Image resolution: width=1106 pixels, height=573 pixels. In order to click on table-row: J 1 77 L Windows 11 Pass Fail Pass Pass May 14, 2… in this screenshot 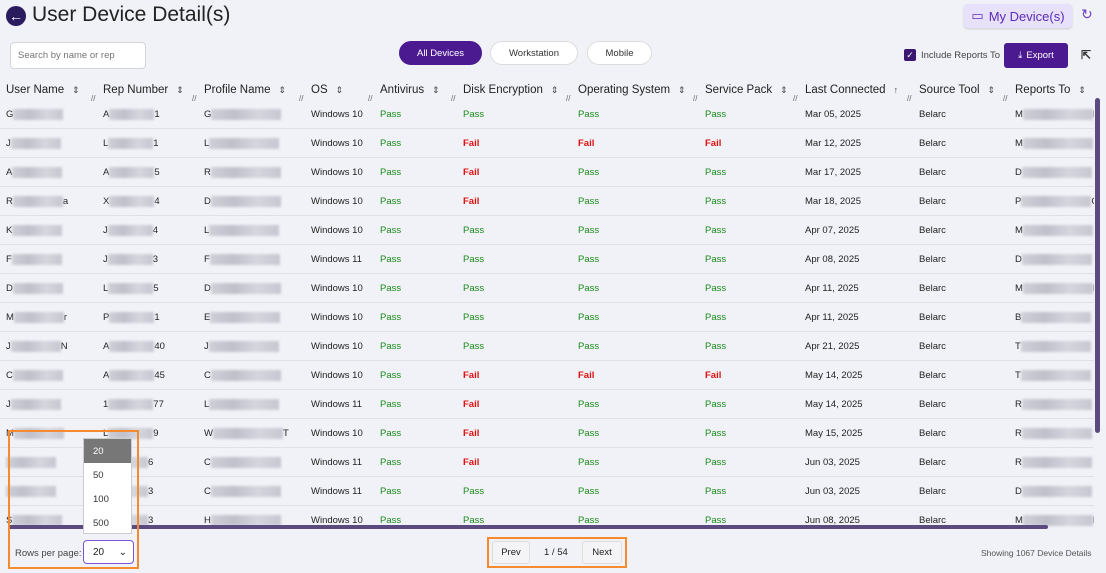, I will do `click(547, 404)`.